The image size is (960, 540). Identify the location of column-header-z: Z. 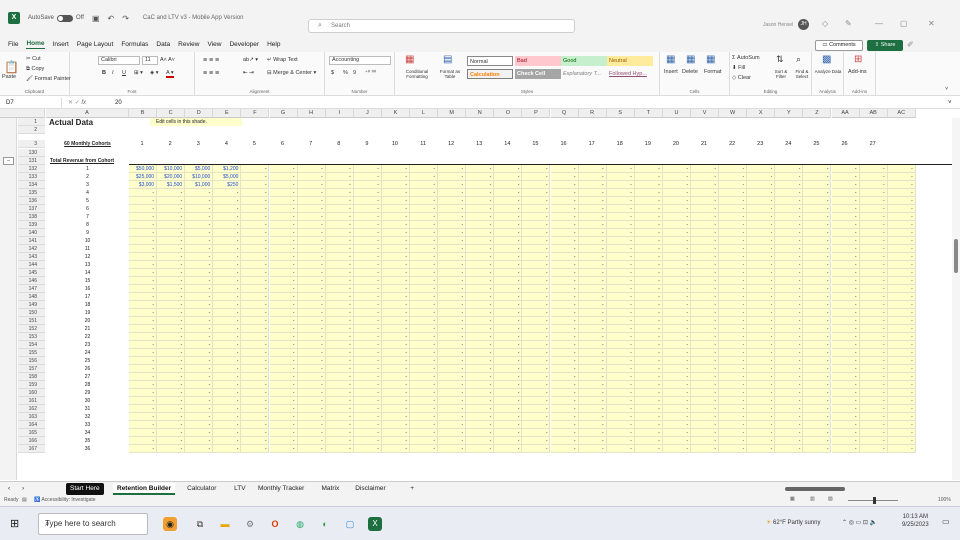
(817, 113).